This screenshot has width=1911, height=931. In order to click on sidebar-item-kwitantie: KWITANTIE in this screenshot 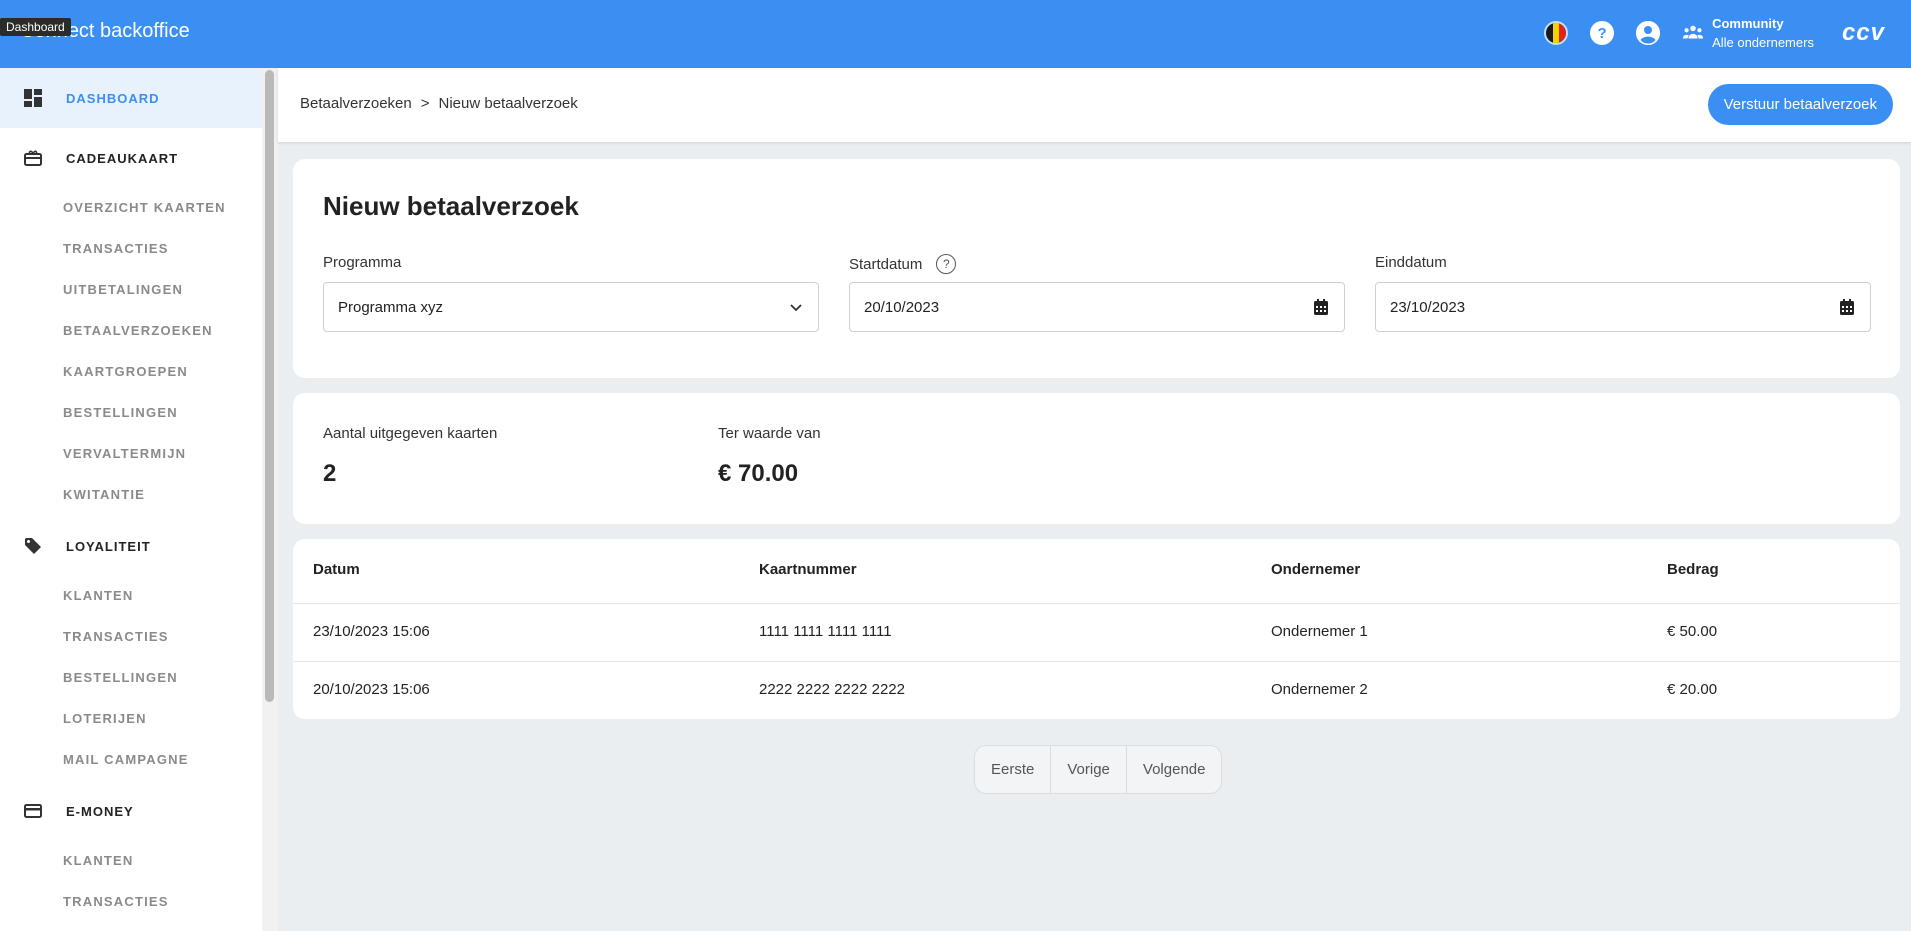, I will do `click(104, 494)`.